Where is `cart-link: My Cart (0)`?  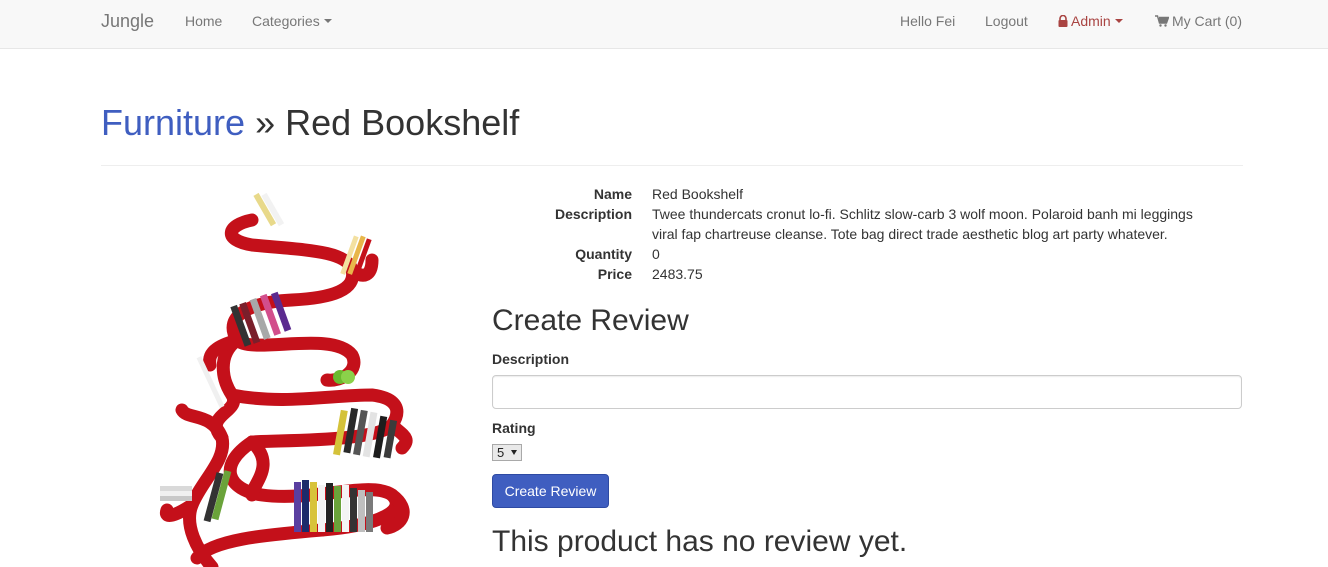 cart-link: My Cart (0) is located at coordinates (1198, 21).